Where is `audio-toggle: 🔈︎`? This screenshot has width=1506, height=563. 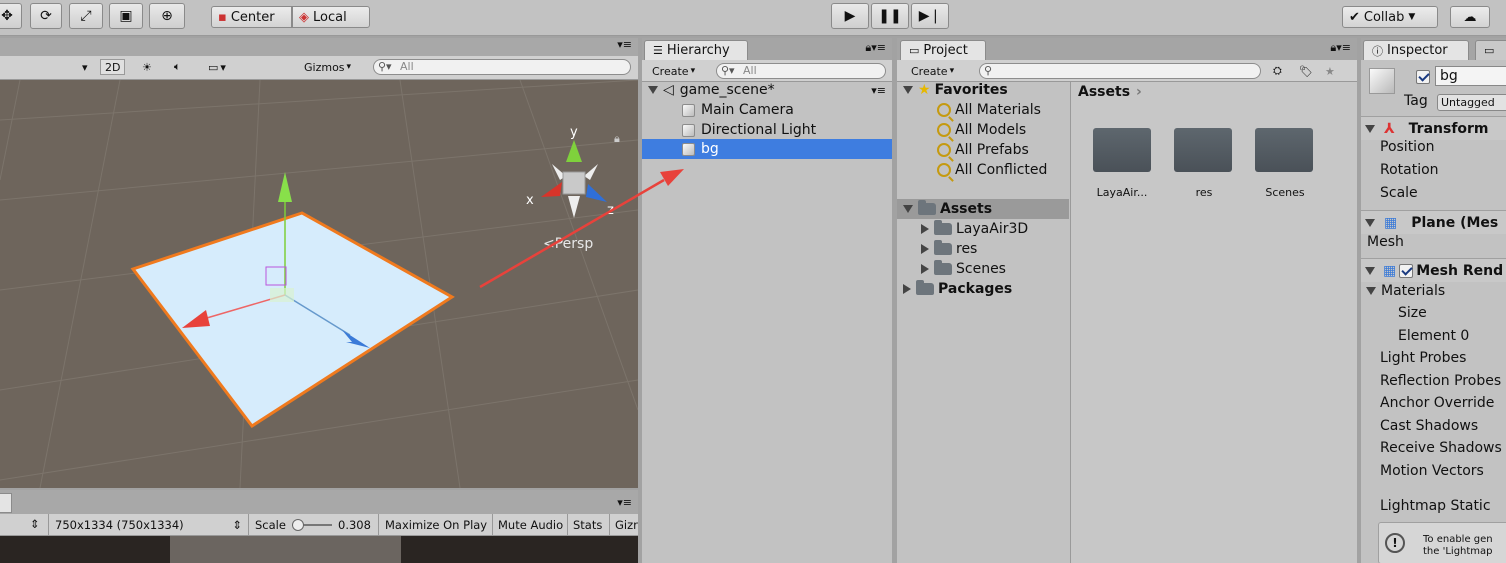 audio-toggle: 🔈︎ is located at coordinates (177, 67).